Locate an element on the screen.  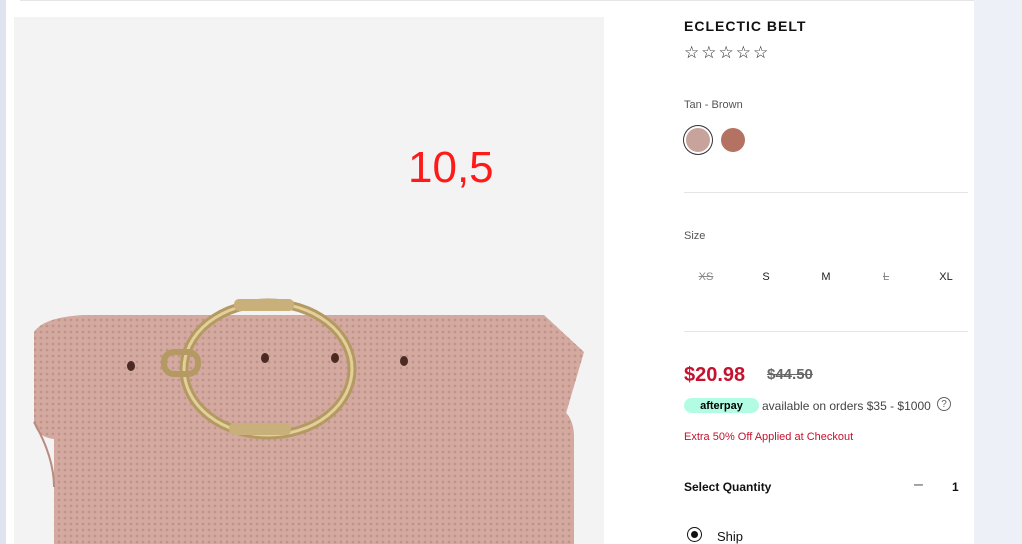
quantity-decrease-button: – is located at coordinates (918, 485).